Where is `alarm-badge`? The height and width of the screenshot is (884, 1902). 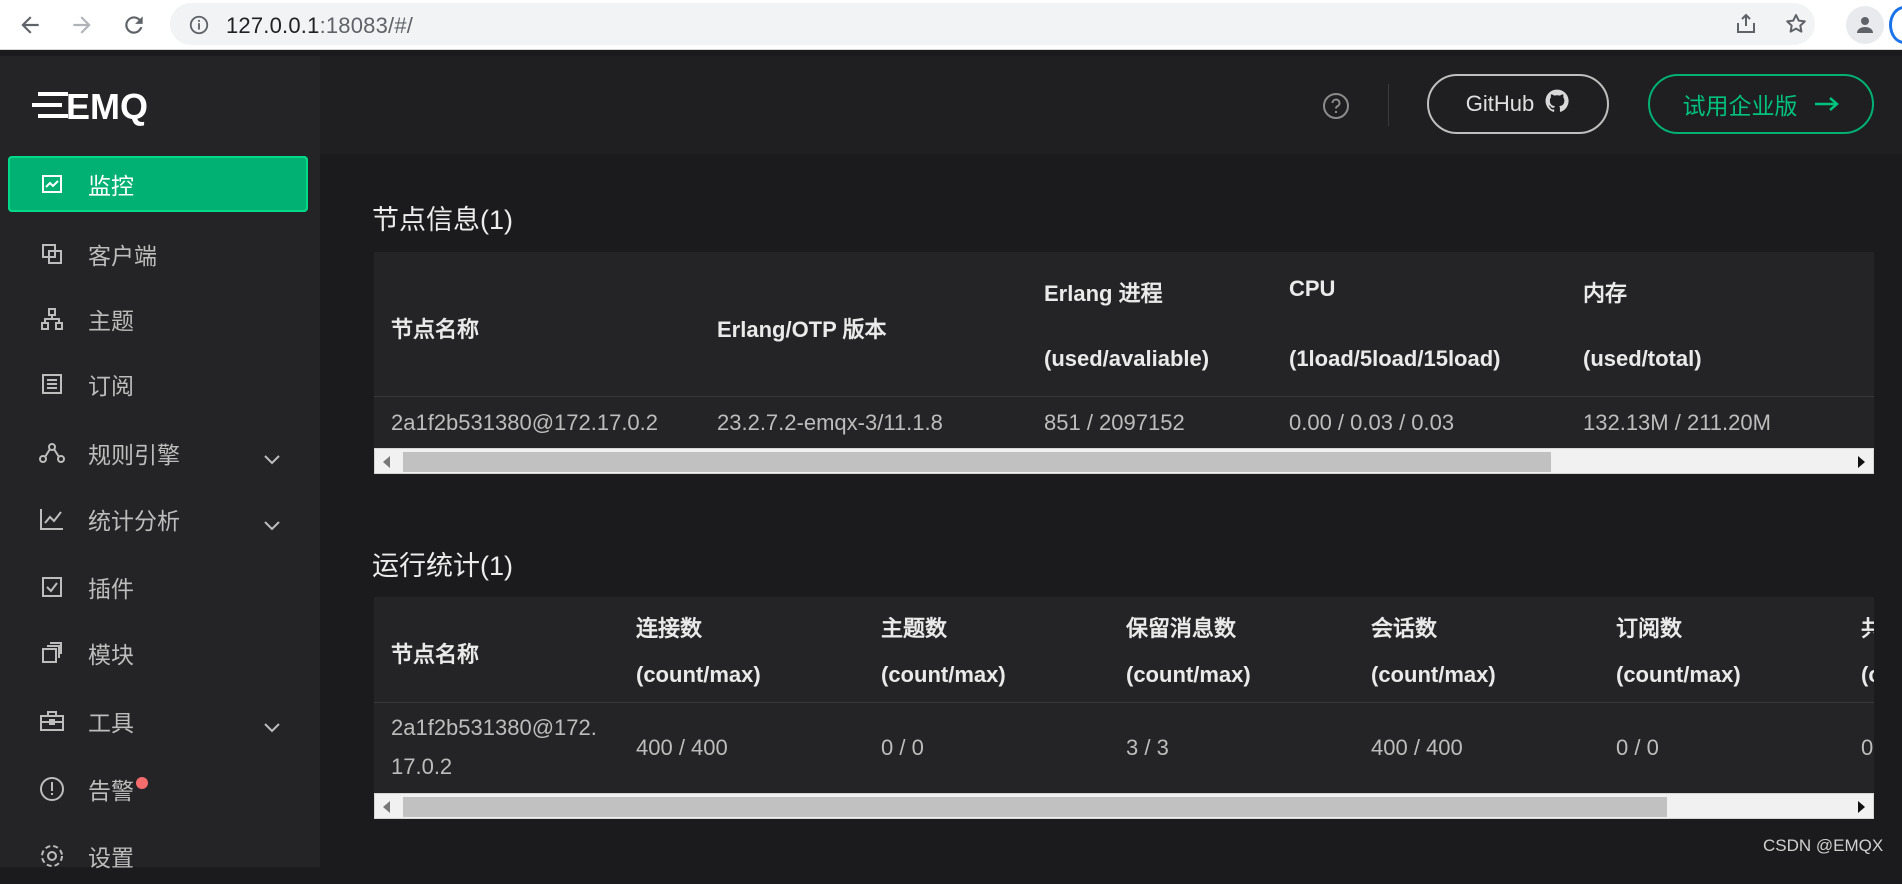 alarm-badge is located at coordinates (142, 783).